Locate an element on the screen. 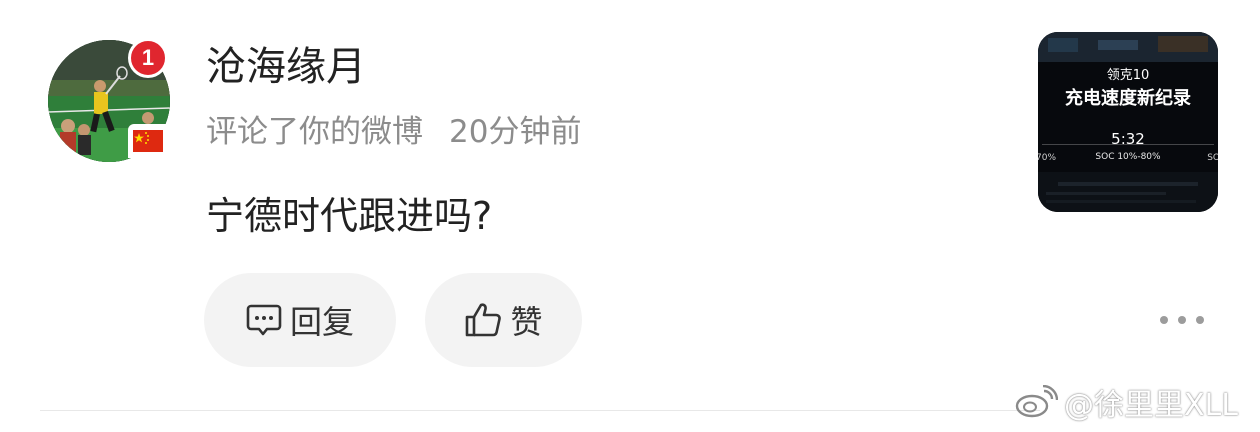  thumbnail-right-edge: SO is located at coordinates (1212, 158).